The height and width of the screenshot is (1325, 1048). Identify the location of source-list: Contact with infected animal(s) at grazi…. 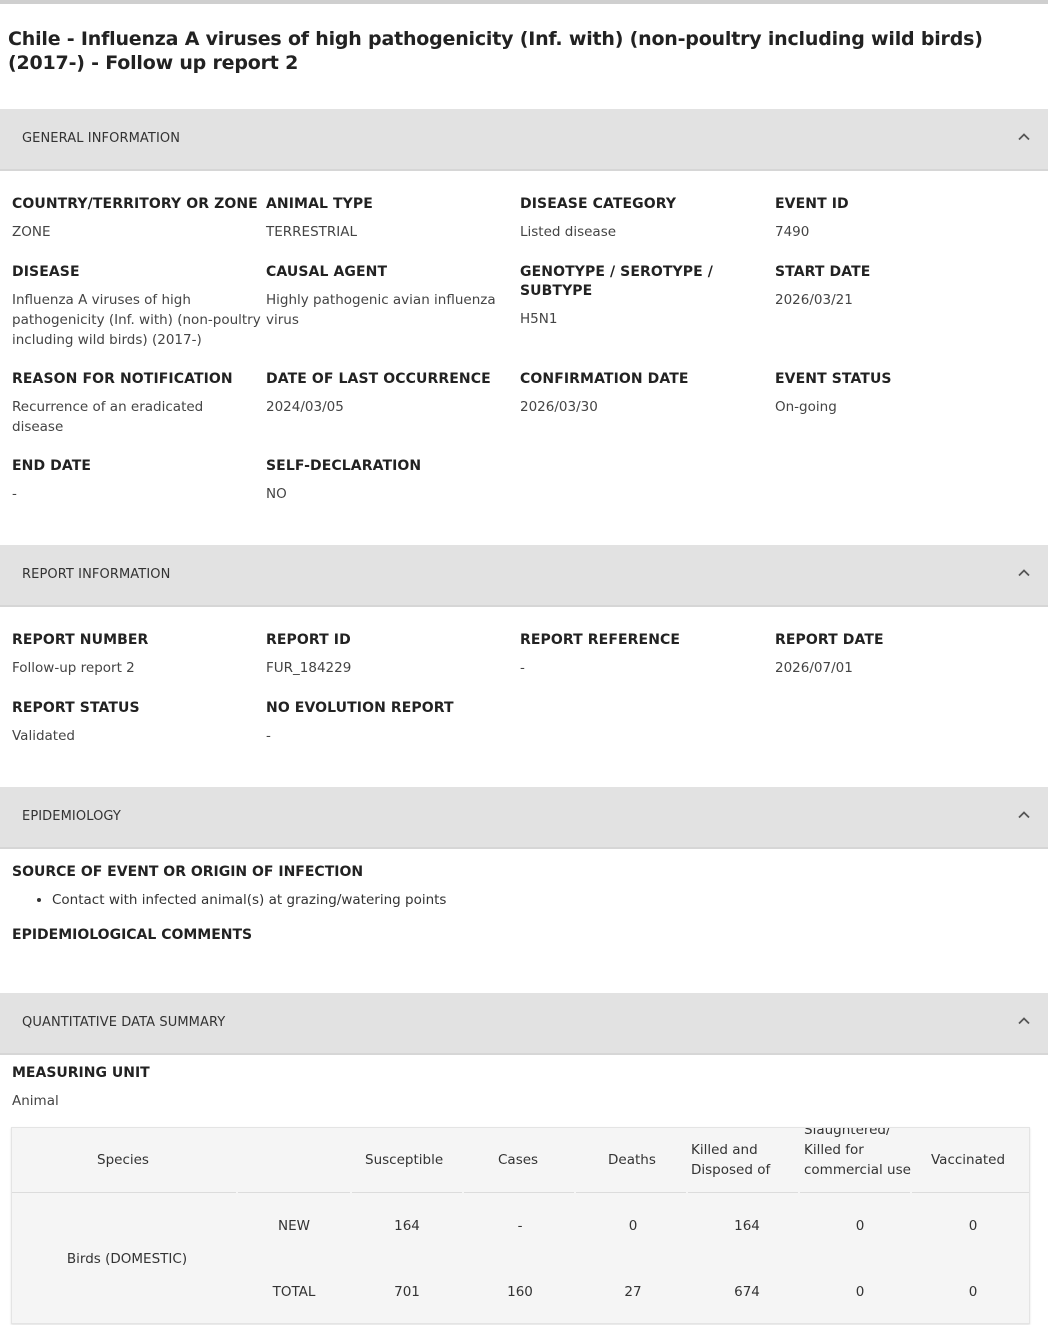
(249, 900).